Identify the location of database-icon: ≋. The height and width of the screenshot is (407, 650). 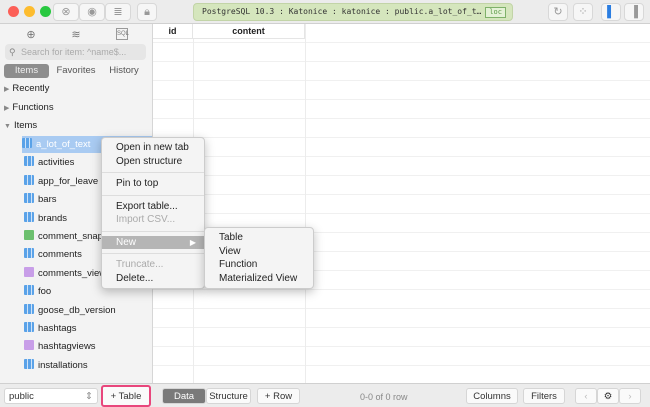
(76, 34).